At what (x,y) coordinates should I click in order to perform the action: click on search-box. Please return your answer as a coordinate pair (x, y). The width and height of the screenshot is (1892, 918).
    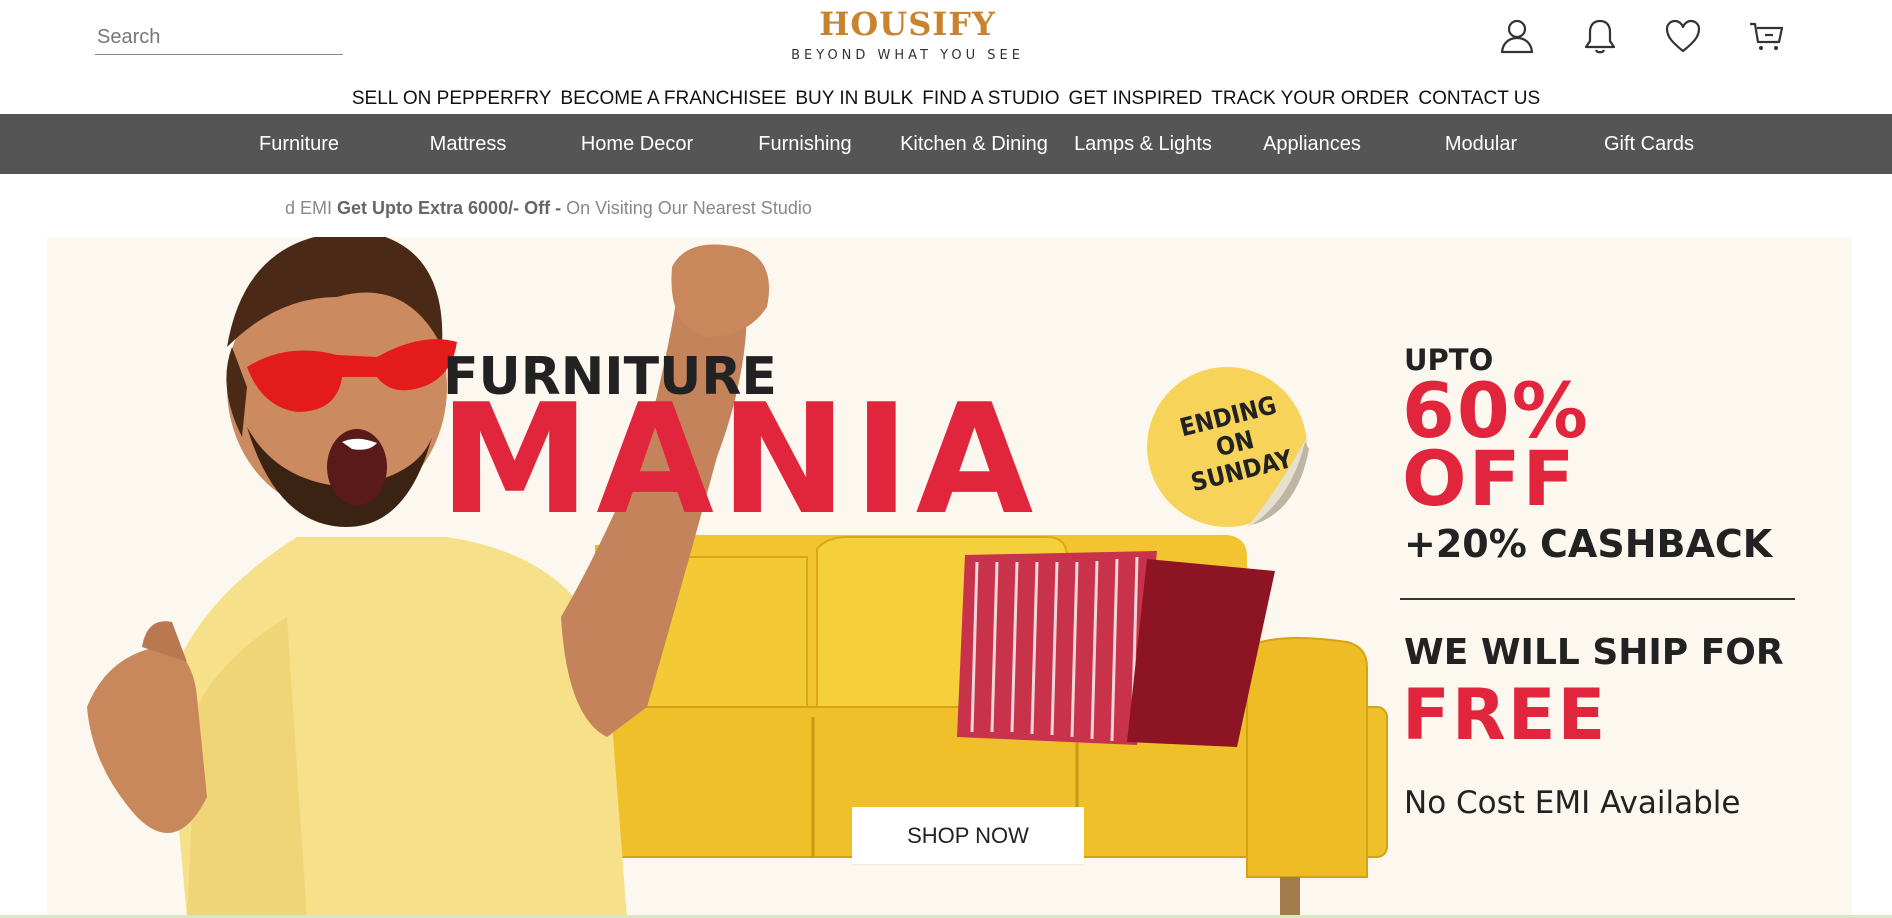
    Looking at the image, I should click on (219, 37).